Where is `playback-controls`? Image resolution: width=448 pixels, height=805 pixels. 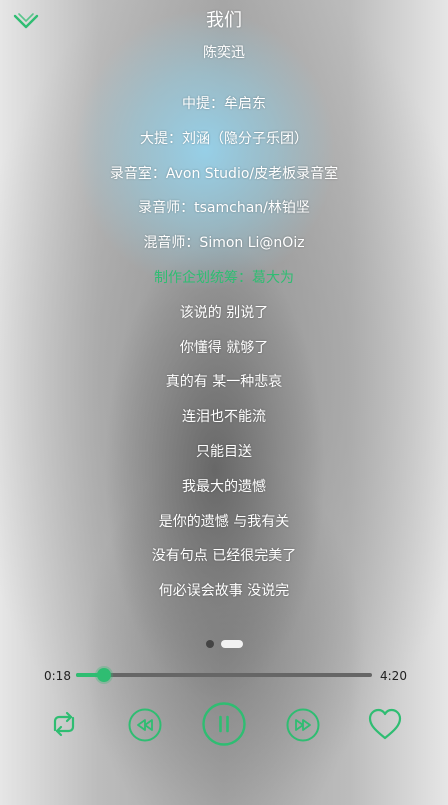 playback-controls is located at coordinates (224, 724).